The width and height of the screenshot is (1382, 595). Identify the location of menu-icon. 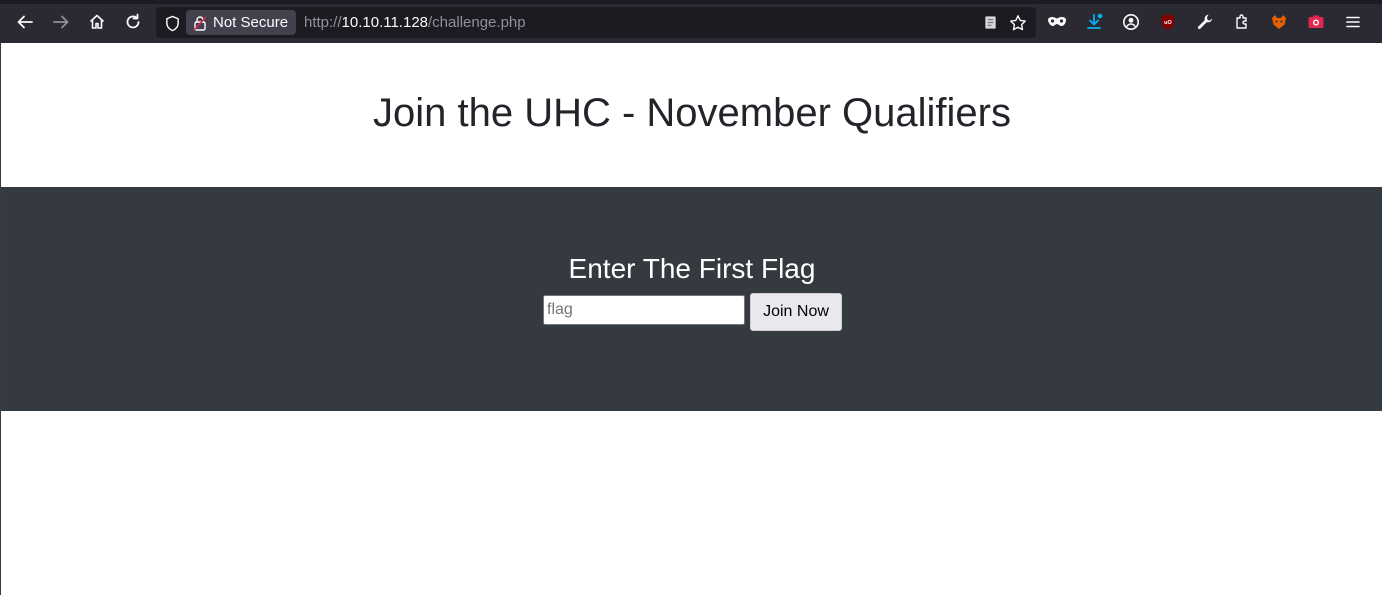
(1353, 22).